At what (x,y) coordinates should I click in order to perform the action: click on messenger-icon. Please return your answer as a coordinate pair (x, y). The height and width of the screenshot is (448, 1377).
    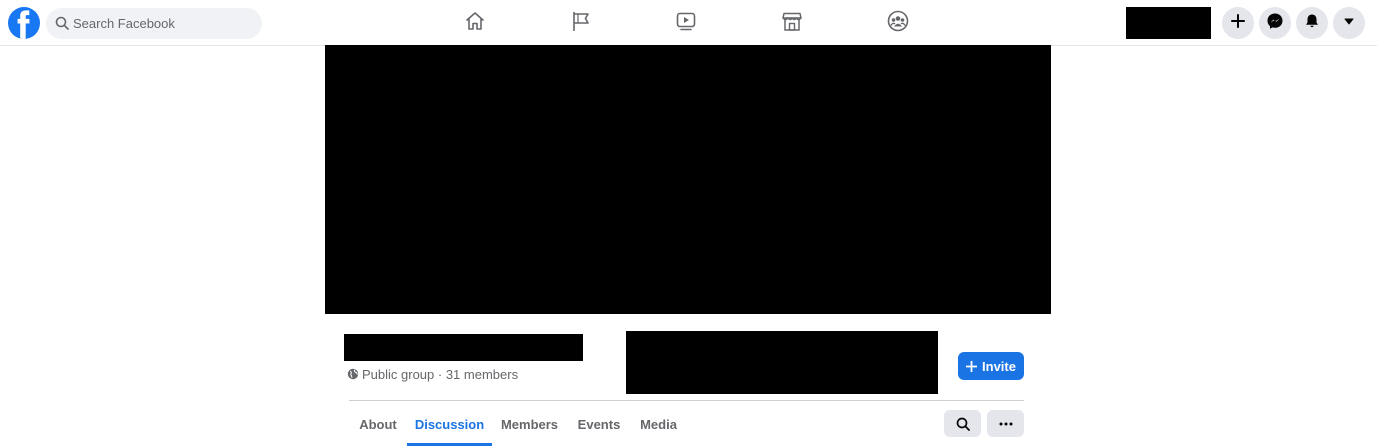
    Looking at the image, I should click on (1275, 23).